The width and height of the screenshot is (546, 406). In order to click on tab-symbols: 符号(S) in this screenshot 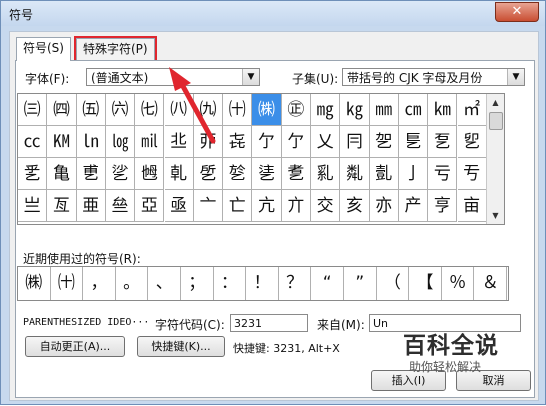, I will do `click(43, 49)`.